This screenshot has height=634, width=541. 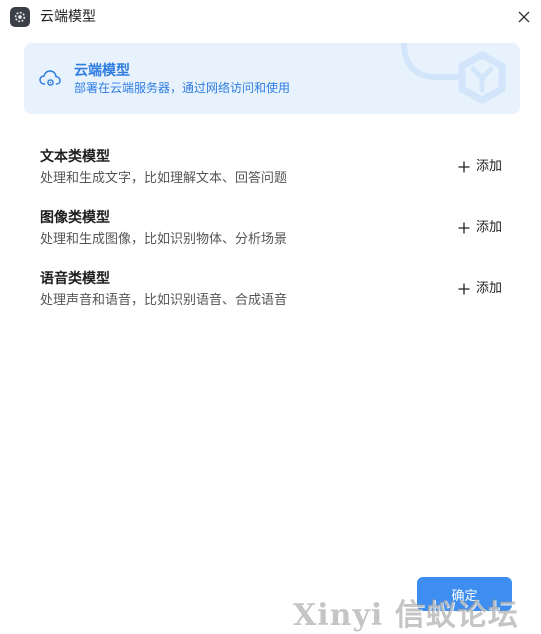 I want to click on model-title: 语音类模型, so click(x=75, y=279).